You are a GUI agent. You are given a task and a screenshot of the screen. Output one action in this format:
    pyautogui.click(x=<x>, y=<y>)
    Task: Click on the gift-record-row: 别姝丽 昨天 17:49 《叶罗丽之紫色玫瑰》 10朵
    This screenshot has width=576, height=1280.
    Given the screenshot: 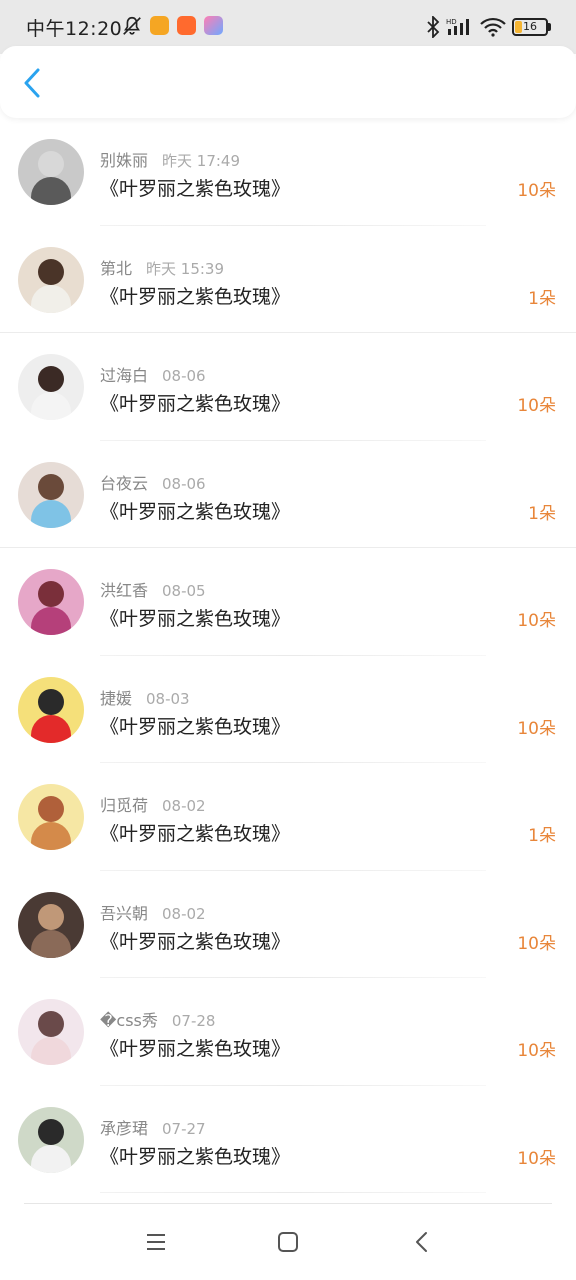 What is the action you would take?
    pyautogui.click(x=288, y=172)
    